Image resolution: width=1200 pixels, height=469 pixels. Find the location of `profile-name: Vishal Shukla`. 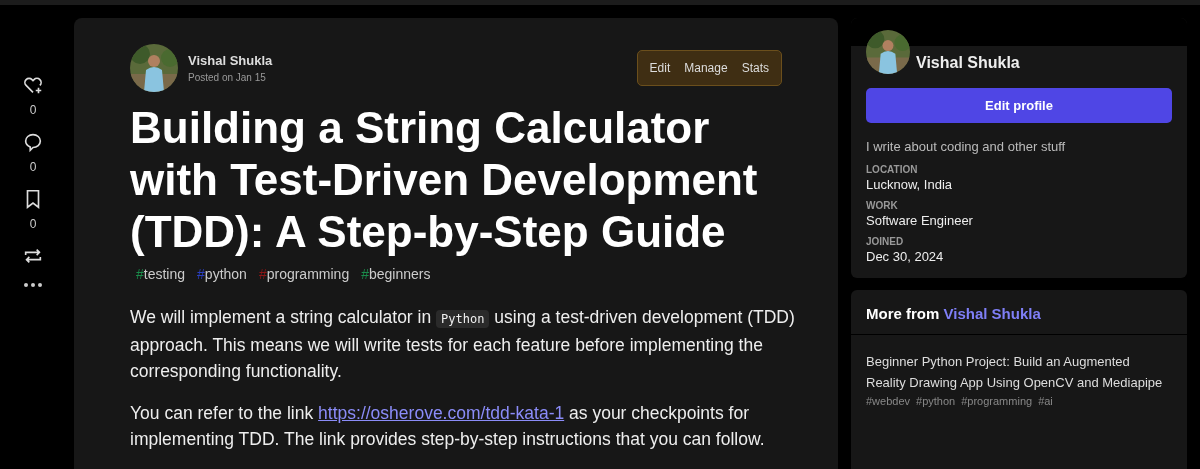

profile-name: Vishal Shukla is located at coordinates (968, 64).